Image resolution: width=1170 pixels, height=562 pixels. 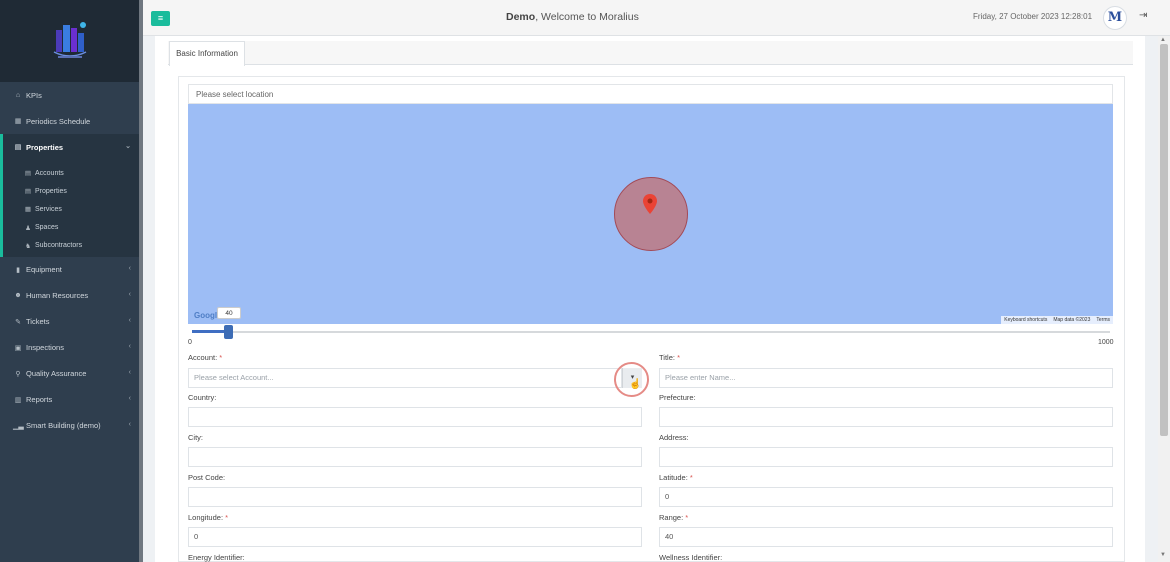 I want to click on country-label: Country:, so click(x=202, y=397).